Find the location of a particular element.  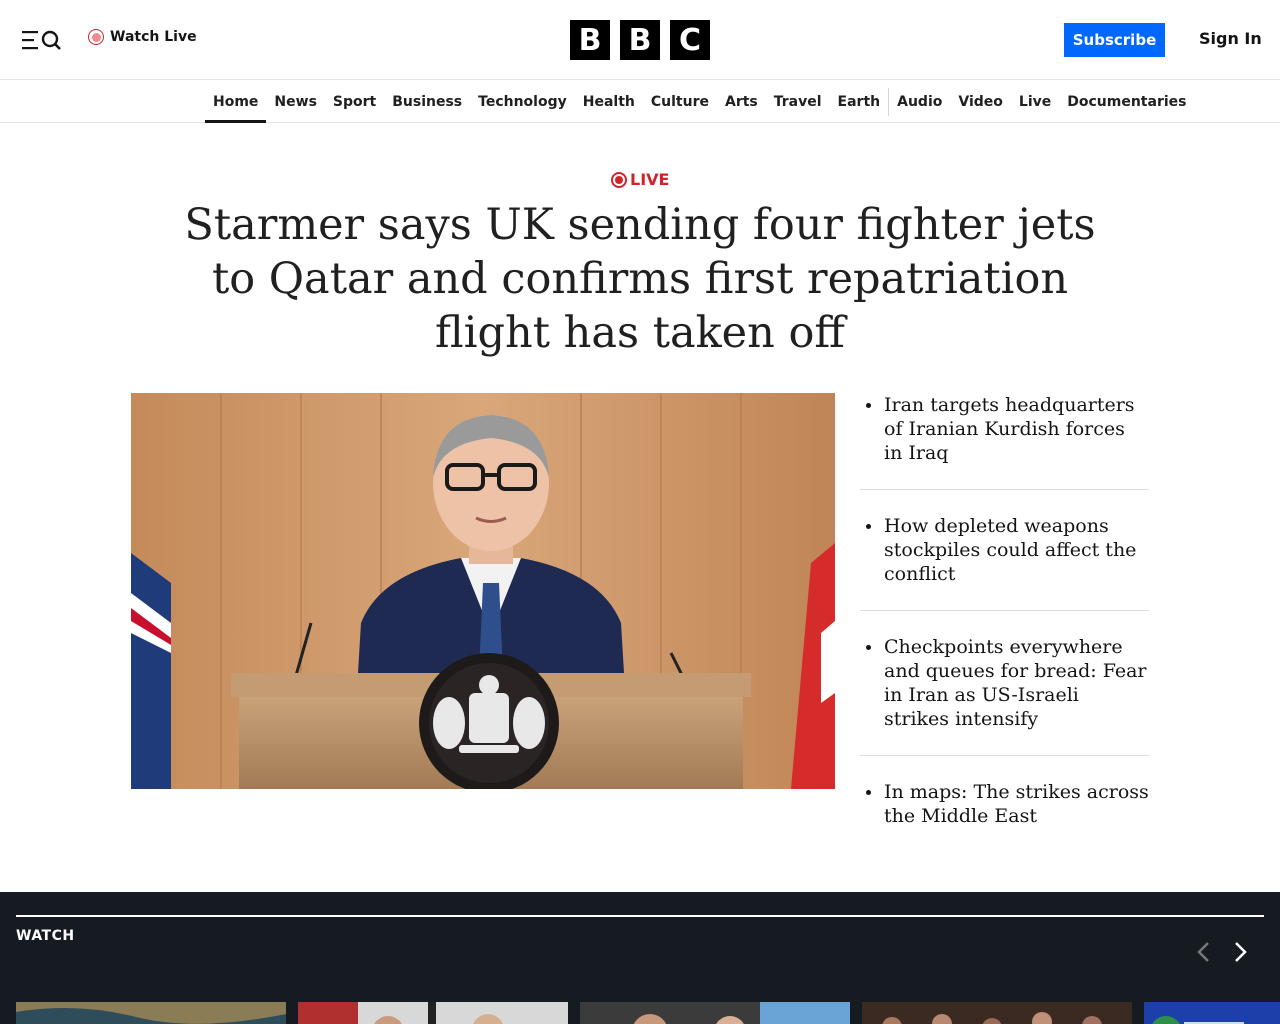

people-thumbnail-image is located at coordinates (433, 1013).